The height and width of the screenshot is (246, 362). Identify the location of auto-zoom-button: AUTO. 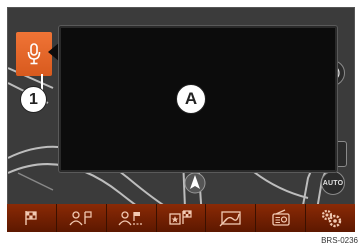
(333, 183).